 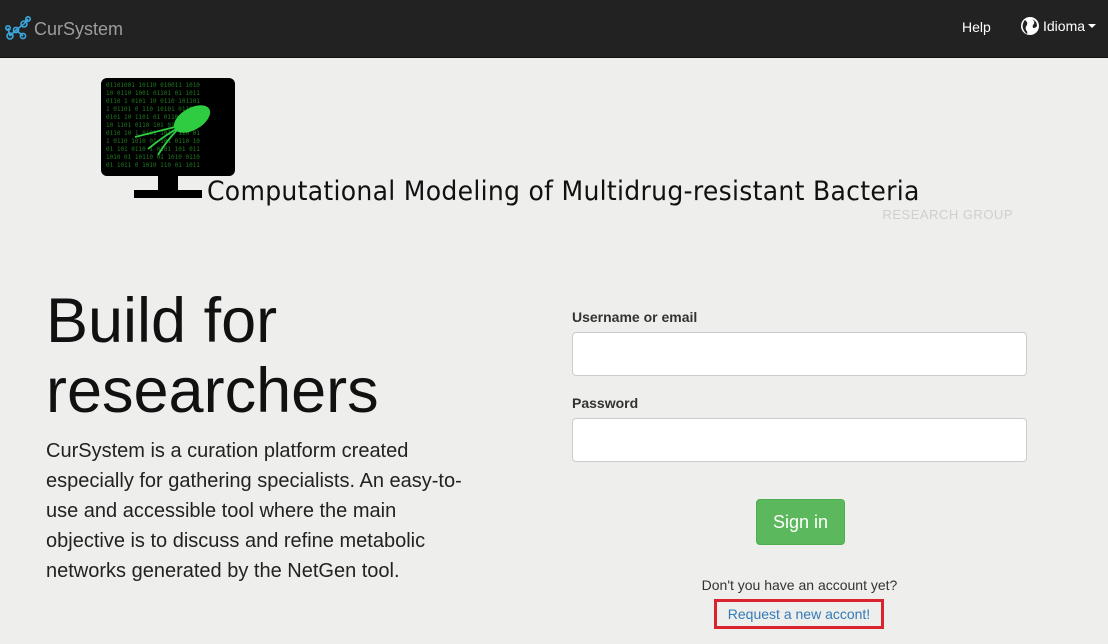 What do you see at coordinates (799, 354) in the screenshot?
I see `username-input` at bounding box center [799, 354].